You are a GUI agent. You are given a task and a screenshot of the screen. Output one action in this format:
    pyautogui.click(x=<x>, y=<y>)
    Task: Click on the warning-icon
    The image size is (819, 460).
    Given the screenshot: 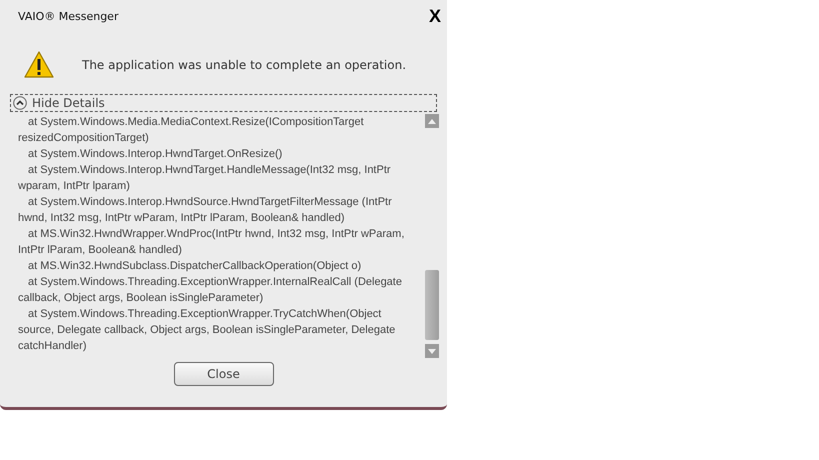 What is the action you would take?
    pyautogui.click(x=39, y=65)
    